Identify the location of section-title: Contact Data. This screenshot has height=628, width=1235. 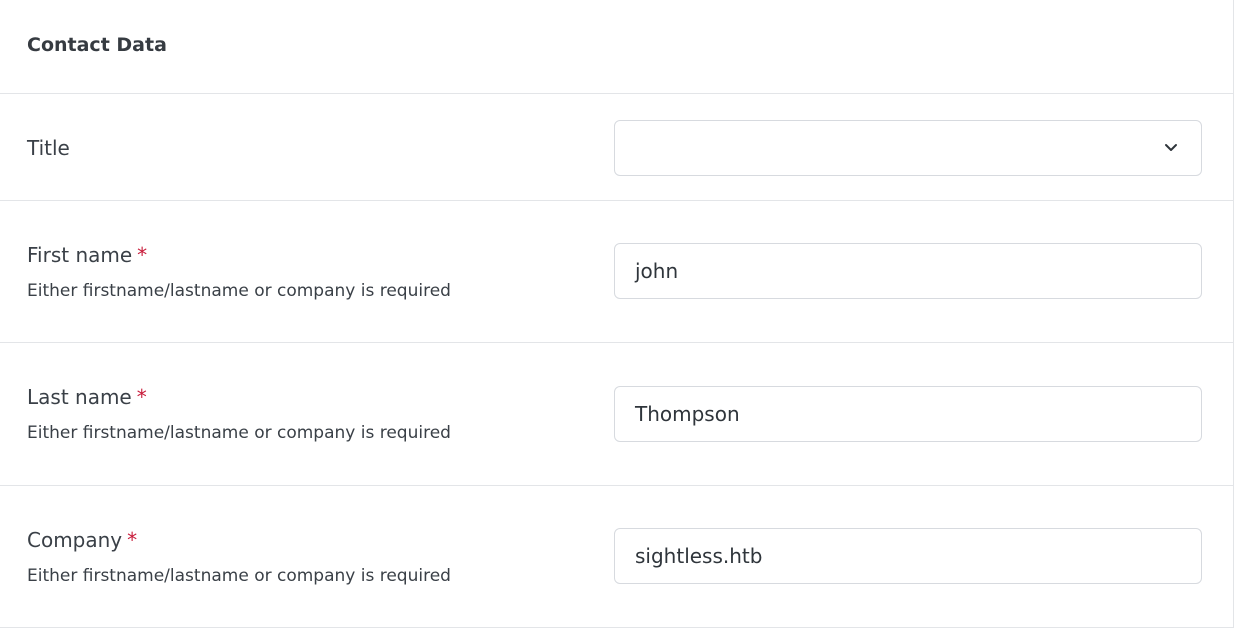
(97, 45).